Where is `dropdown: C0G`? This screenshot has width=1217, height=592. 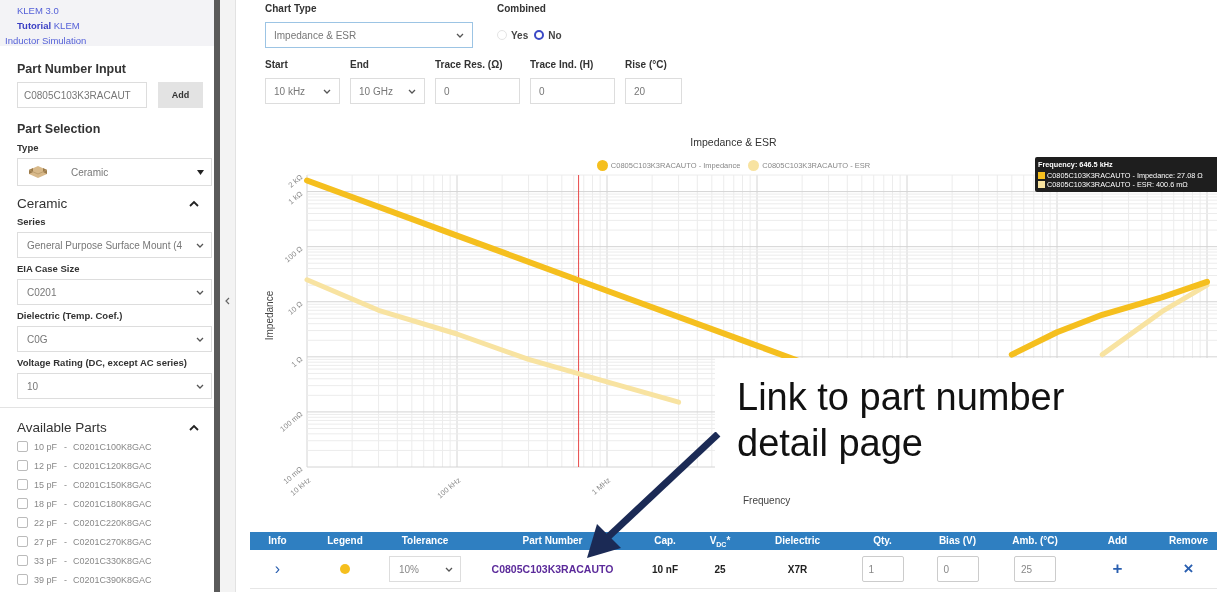
dropdown: C0G is located at coordinates (114, 339).